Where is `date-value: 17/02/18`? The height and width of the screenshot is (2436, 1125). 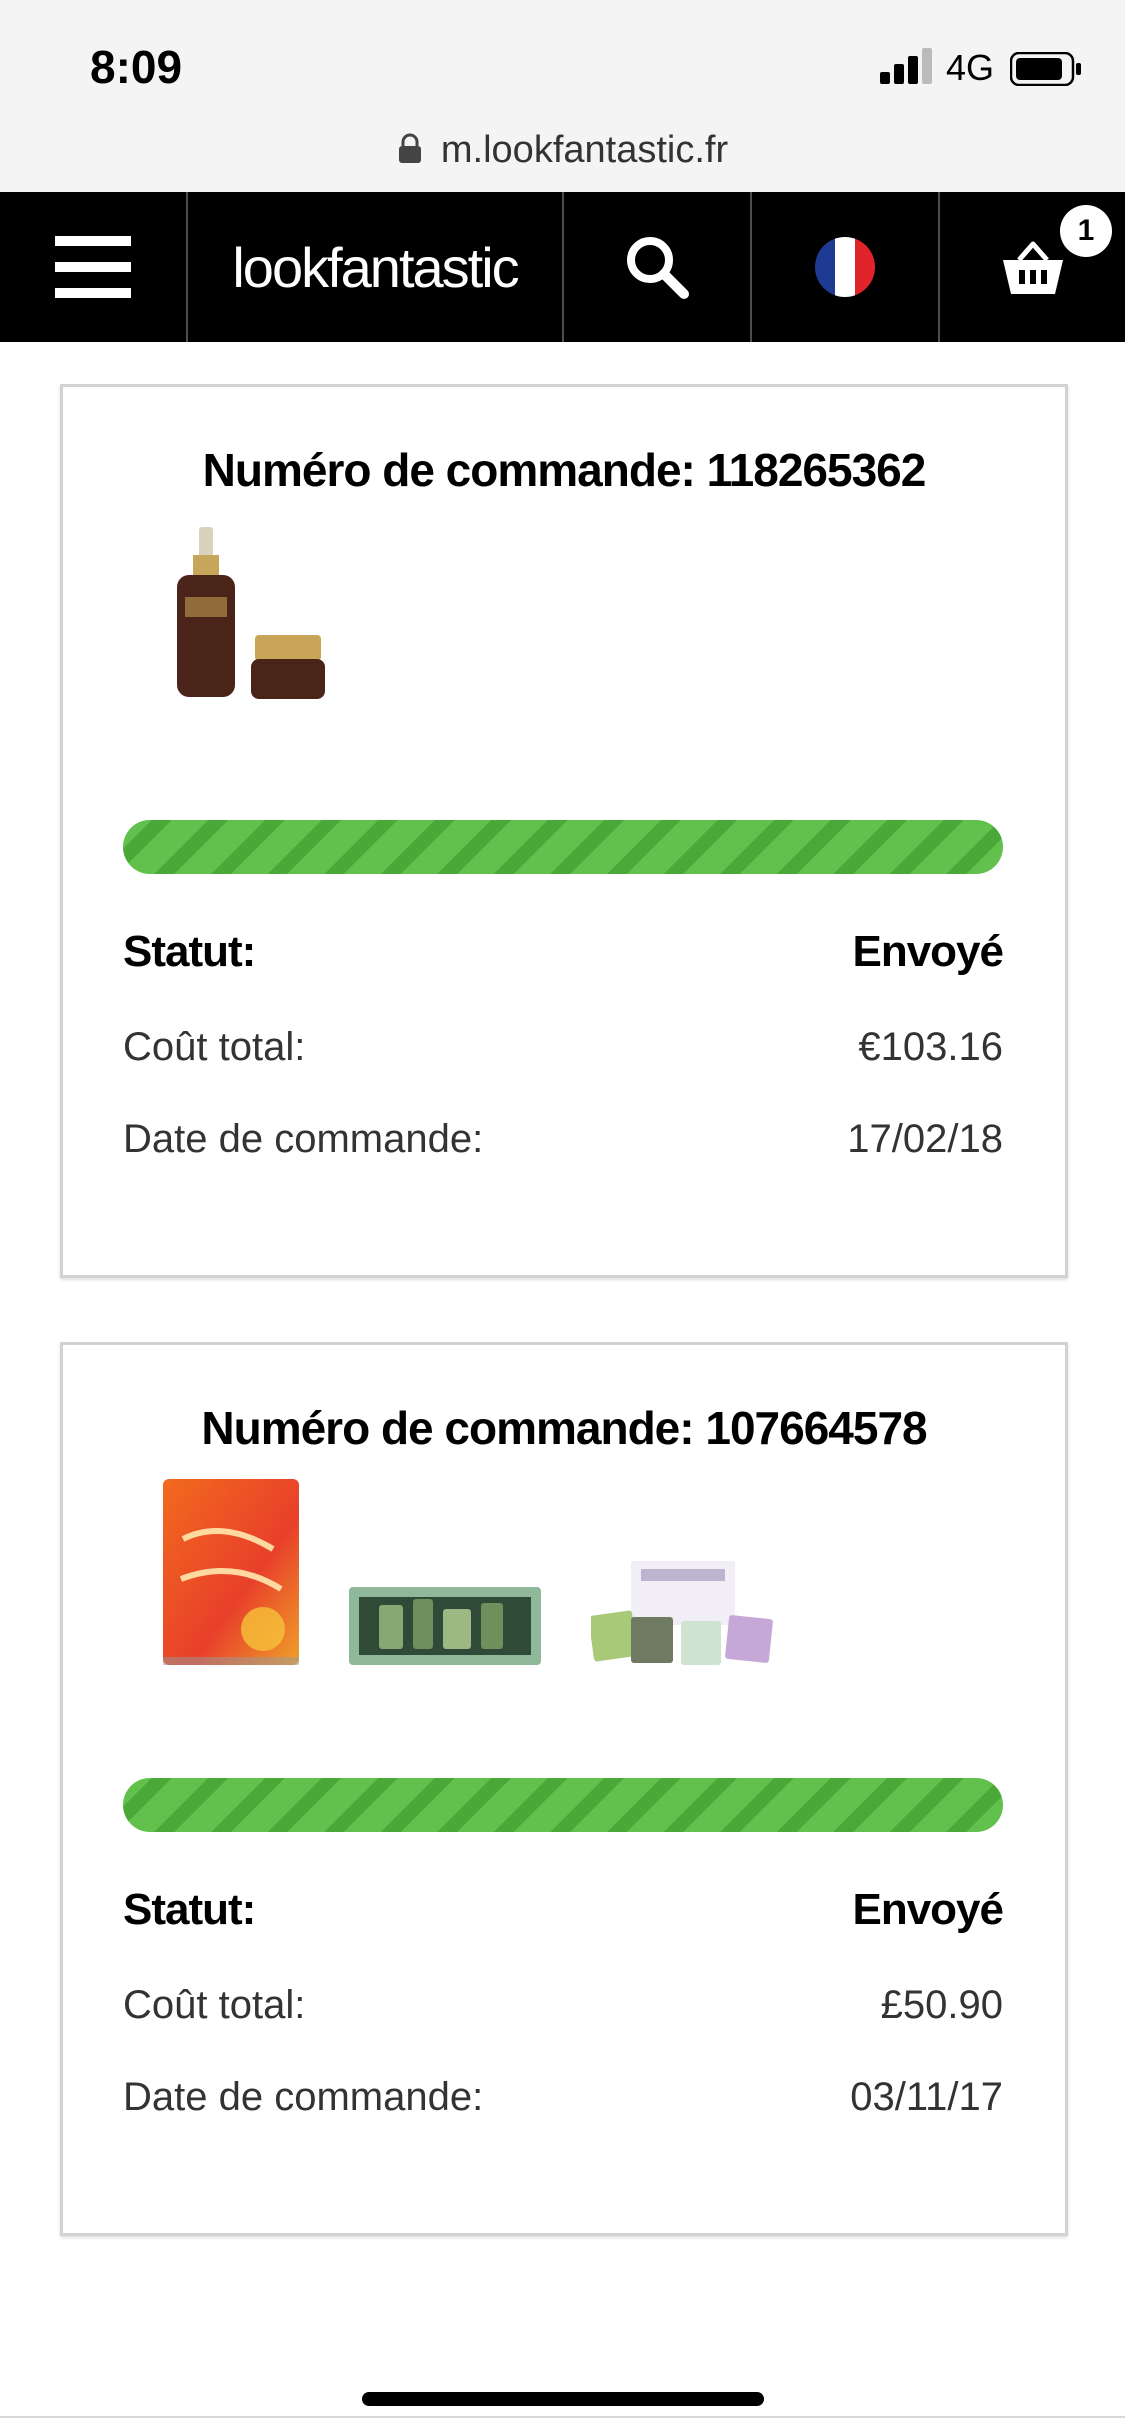 date-value: 17/02/18 is located at coordinates (925, 1139).